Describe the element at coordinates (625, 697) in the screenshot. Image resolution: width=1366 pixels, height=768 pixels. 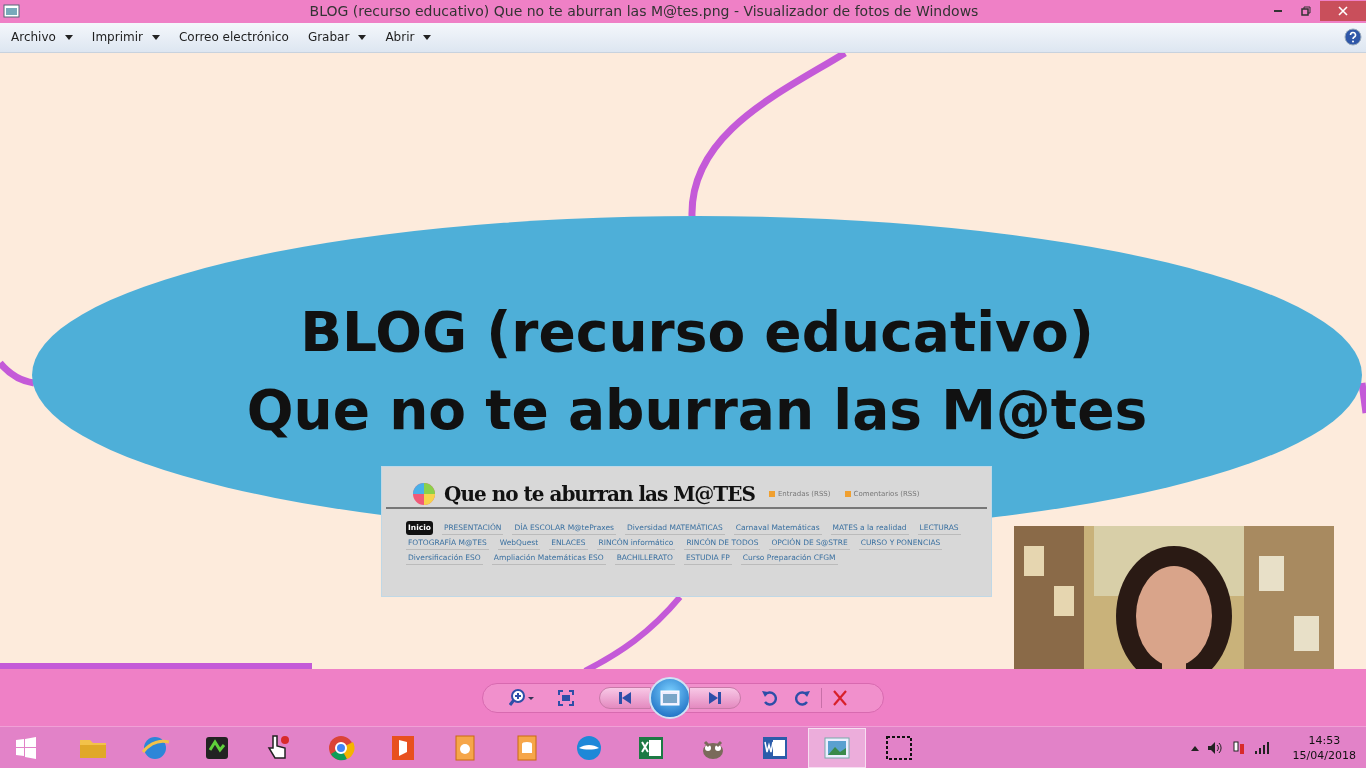
I see `previous-button` at that location.